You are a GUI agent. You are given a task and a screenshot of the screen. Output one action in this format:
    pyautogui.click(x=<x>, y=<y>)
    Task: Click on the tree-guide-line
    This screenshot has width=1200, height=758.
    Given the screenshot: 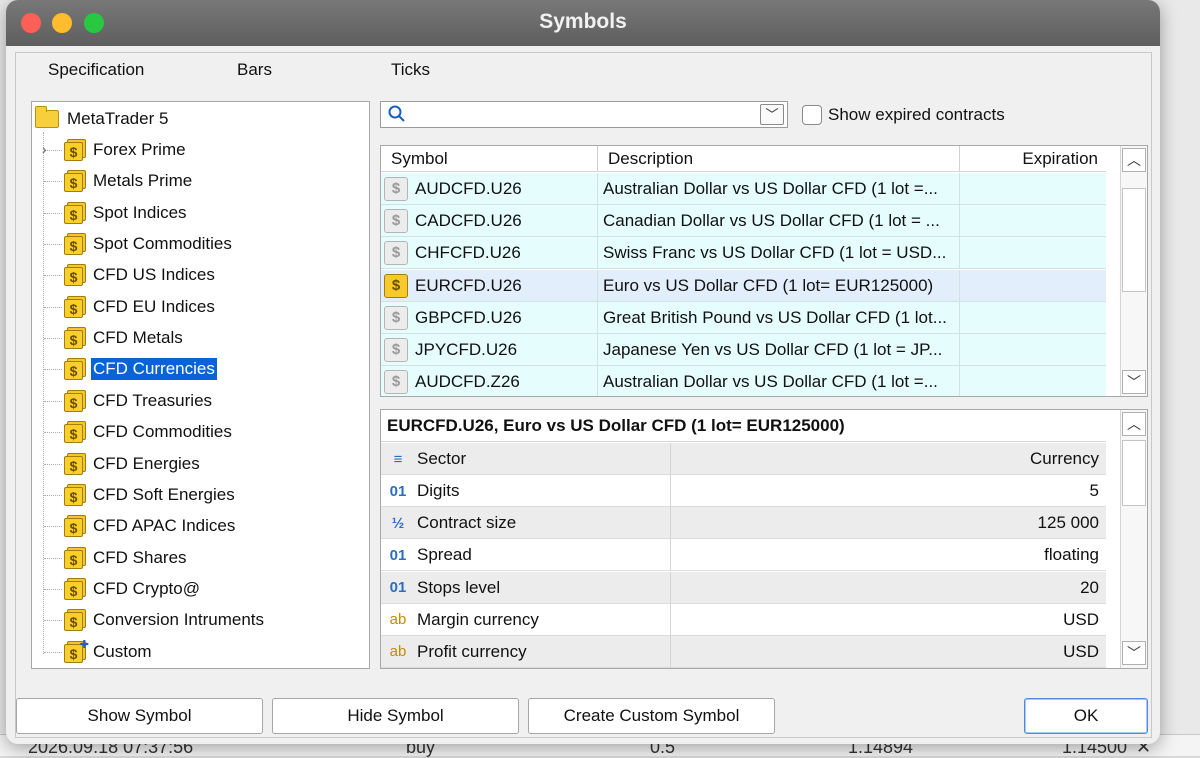 What is the action you would take?
    pyautogui.click(x=43, y=393)
    